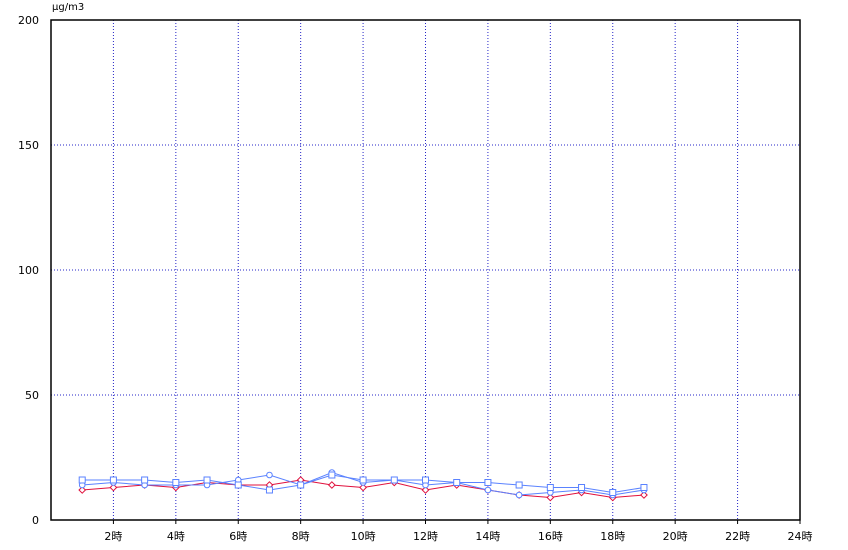 This screenshot has width=848, height=550. Describe the element at coordinates (301, 536) in the screenshot. I see `x-tick-label: 8時` at that location.